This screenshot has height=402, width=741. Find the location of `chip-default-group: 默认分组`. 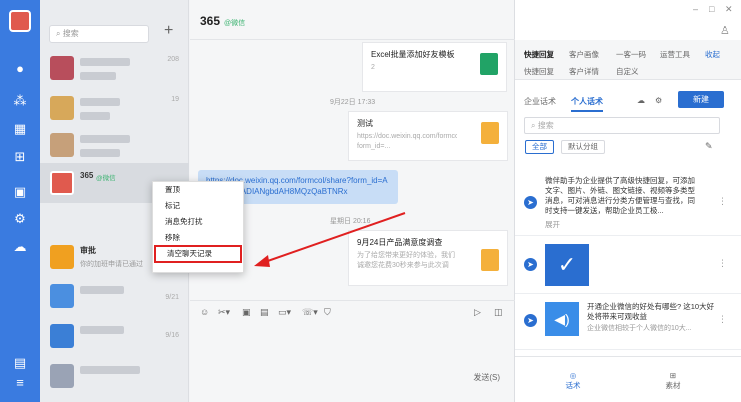

chip-default-group: 默认分组 is located at coordinates (583, 147).